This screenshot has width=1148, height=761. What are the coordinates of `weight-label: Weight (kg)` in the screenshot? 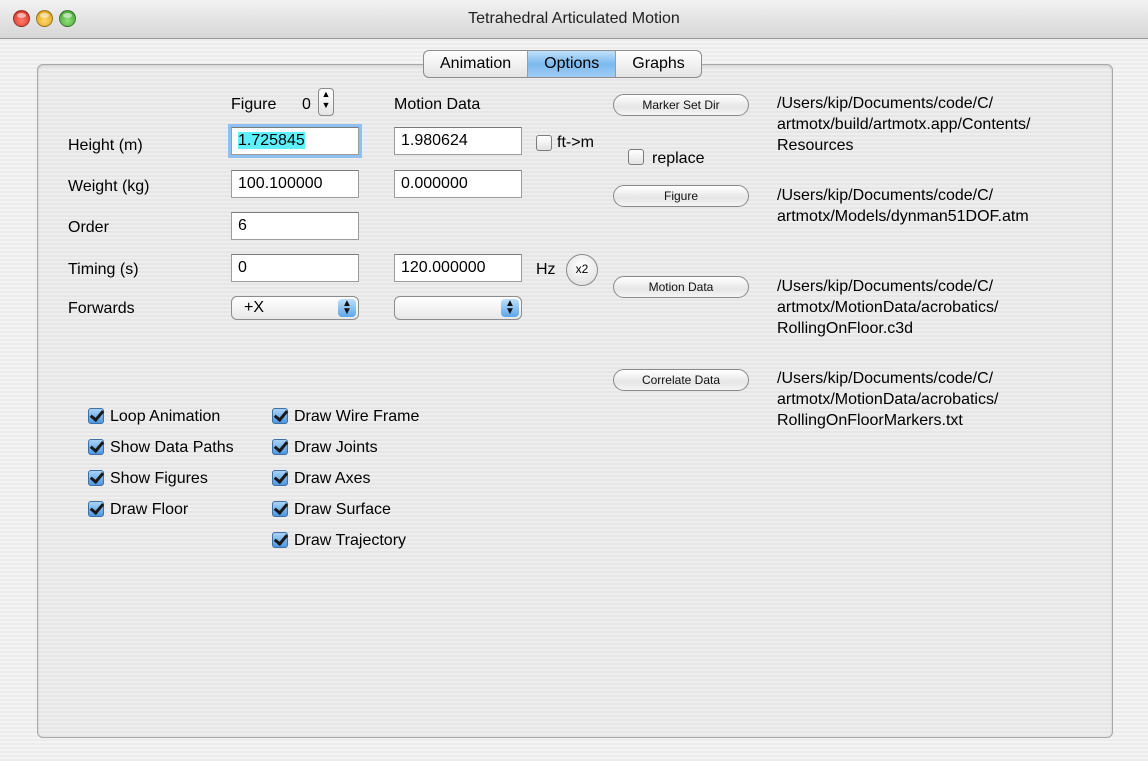 It's located at (109, 186).